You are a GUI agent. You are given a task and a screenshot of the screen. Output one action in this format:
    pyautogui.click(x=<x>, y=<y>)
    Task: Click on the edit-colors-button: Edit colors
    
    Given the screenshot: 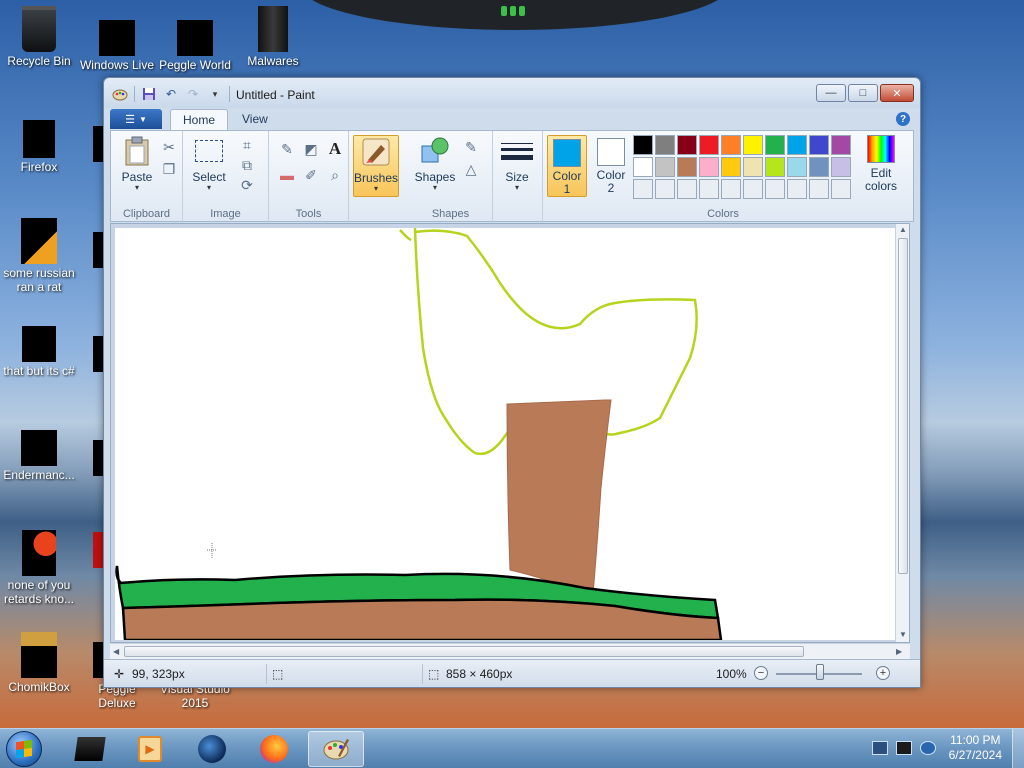 What is the action you would take?
    pyautogui.click(x=881, y=164)
    